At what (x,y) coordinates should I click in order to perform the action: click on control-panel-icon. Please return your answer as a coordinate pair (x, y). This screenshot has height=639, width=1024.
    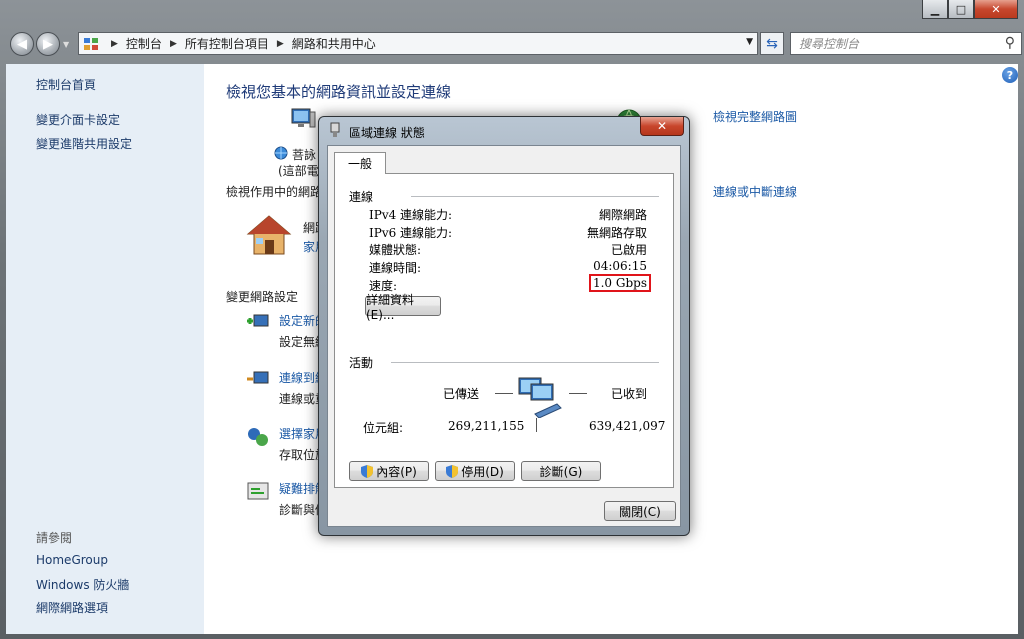
    Looking at the image, I should click on (91, 43).